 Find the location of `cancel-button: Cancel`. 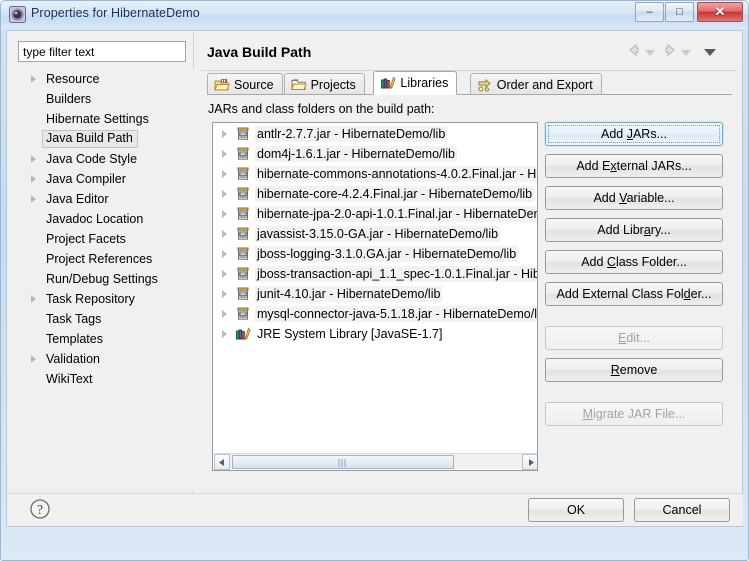

cancel-button: Cancel is located at coordinates (682, 510).